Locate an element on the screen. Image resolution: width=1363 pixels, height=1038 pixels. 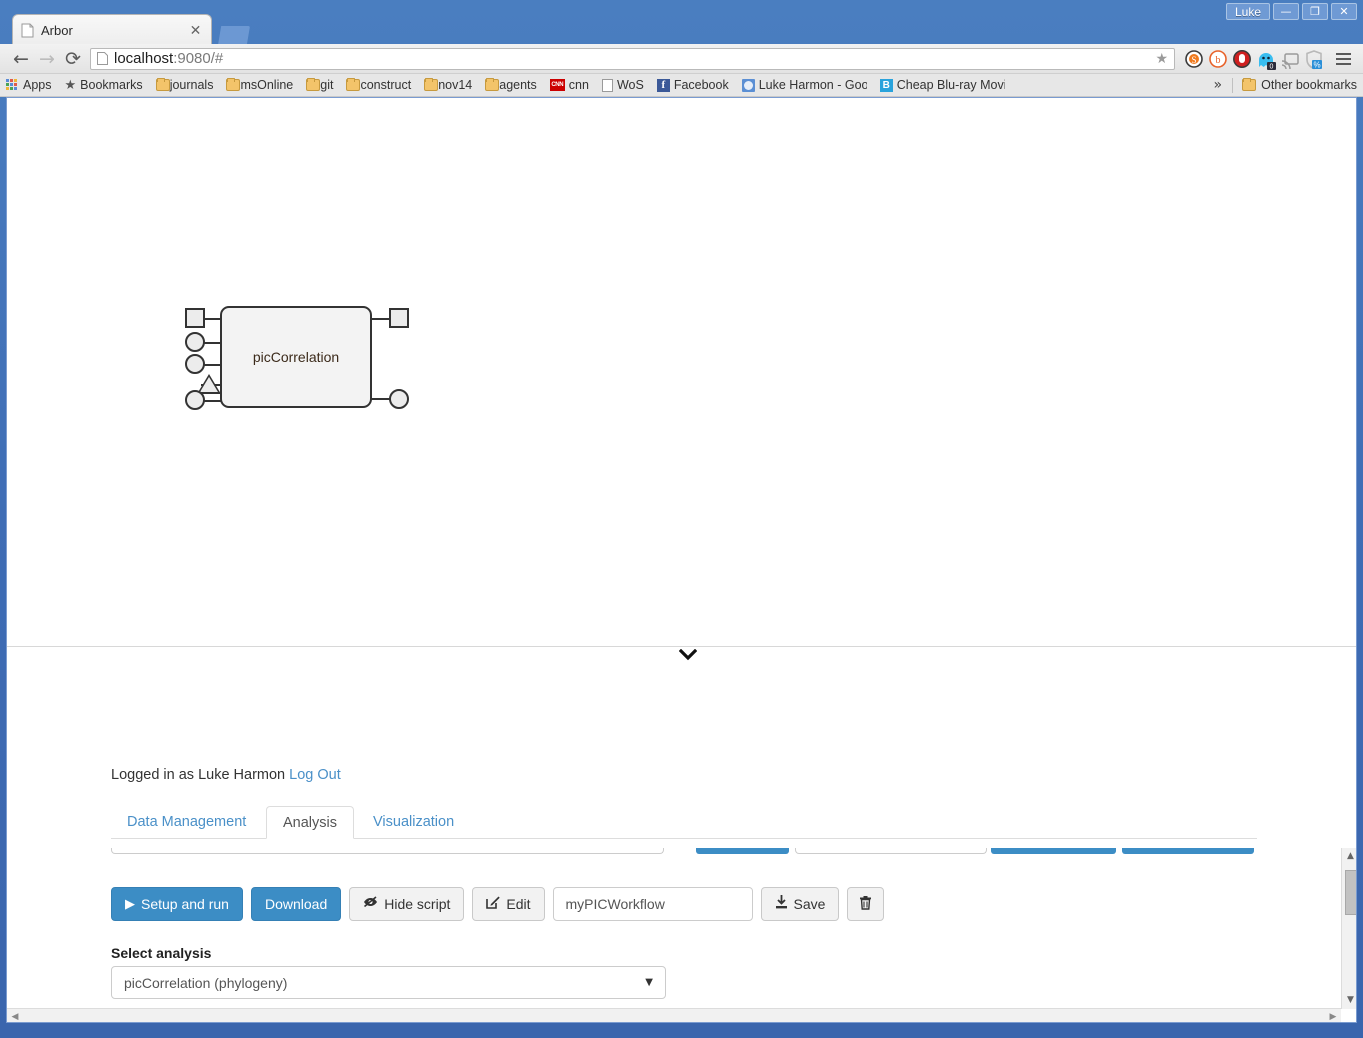
shield-percent-icon: % is located at coordinates (1314, 59).